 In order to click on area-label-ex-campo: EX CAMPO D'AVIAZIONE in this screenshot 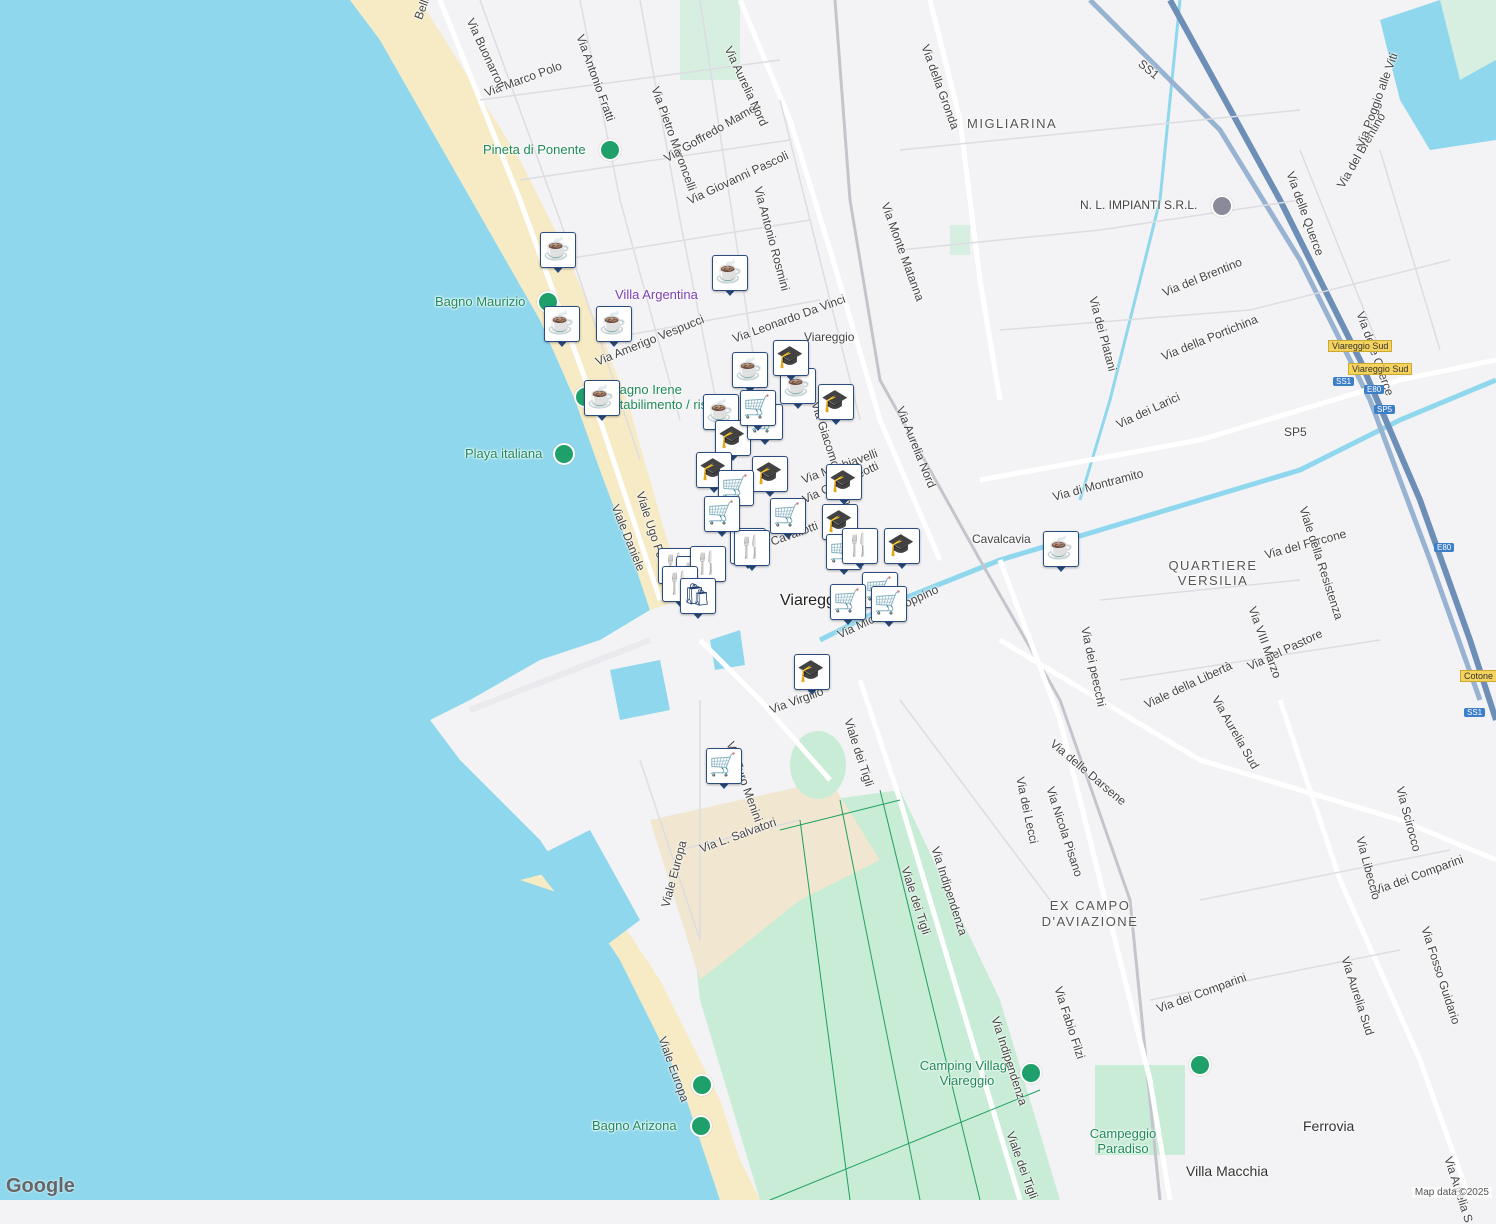, I will do `click(1090, 913)`.